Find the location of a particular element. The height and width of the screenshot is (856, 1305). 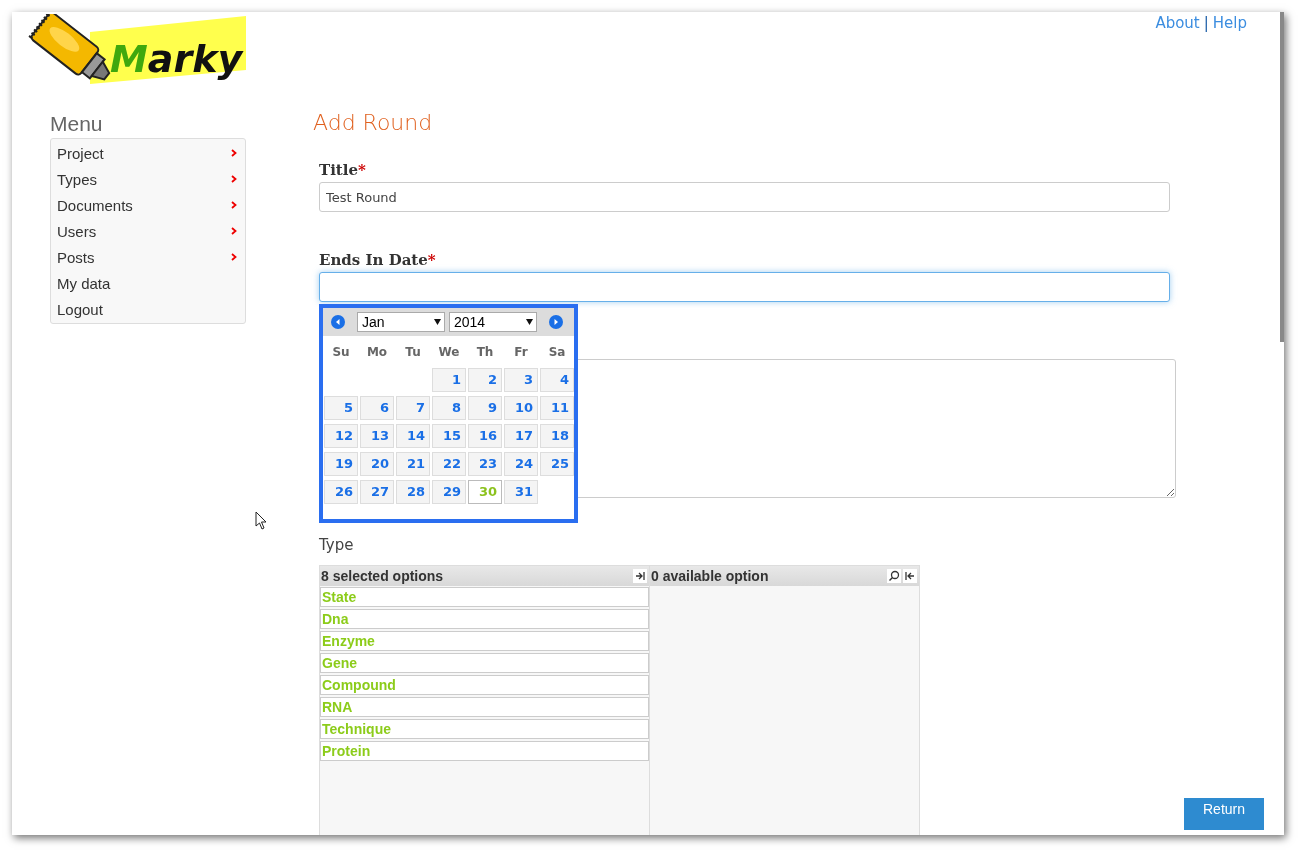

year-select: 2014 is located at coordinates (493, 322).